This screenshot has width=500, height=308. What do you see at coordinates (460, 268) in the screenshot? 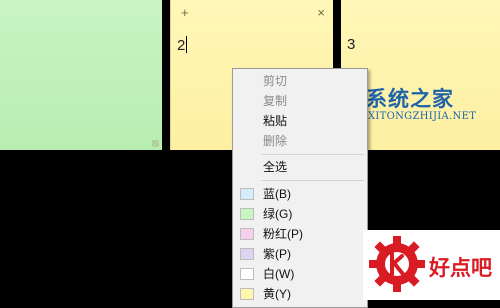
I see `brand-name: 好点吧` at bounding box center [460, 268].